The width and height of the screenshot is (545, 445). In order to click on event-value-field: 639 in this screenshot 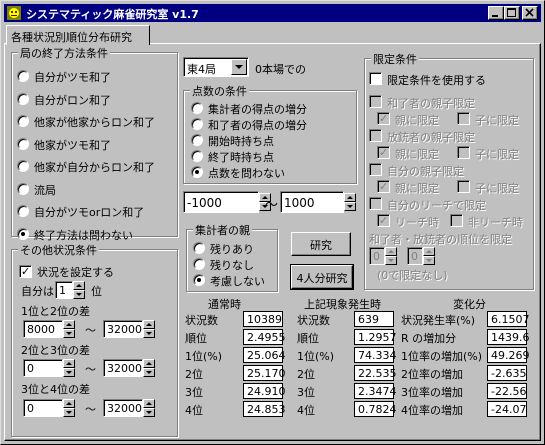, I will do `click(374, 319)`.